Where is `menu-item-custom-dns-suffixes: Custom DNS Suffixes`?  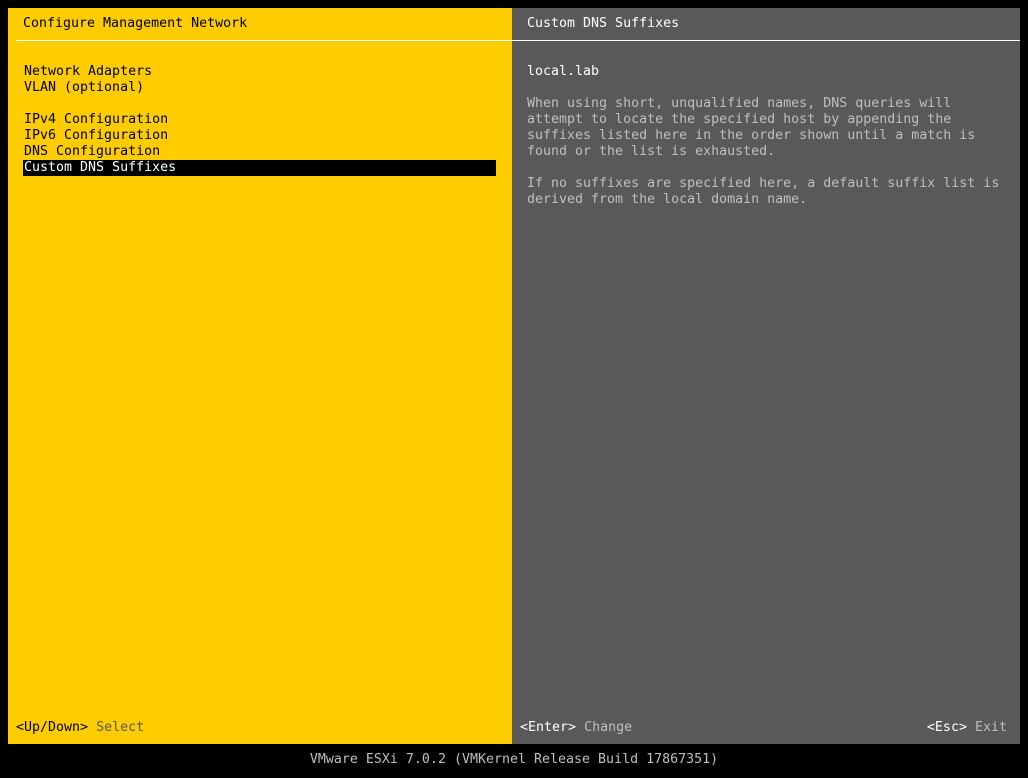
menu-item-custom-dns-suffixes: Custom DNS Suffixes is located at coordinates (259, 168).